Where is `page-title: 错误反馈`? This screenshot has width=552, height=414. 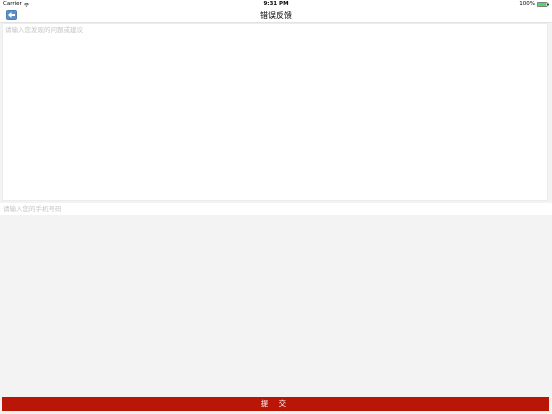
page-title: 错误反馈 is located at coordinates (276, 15).